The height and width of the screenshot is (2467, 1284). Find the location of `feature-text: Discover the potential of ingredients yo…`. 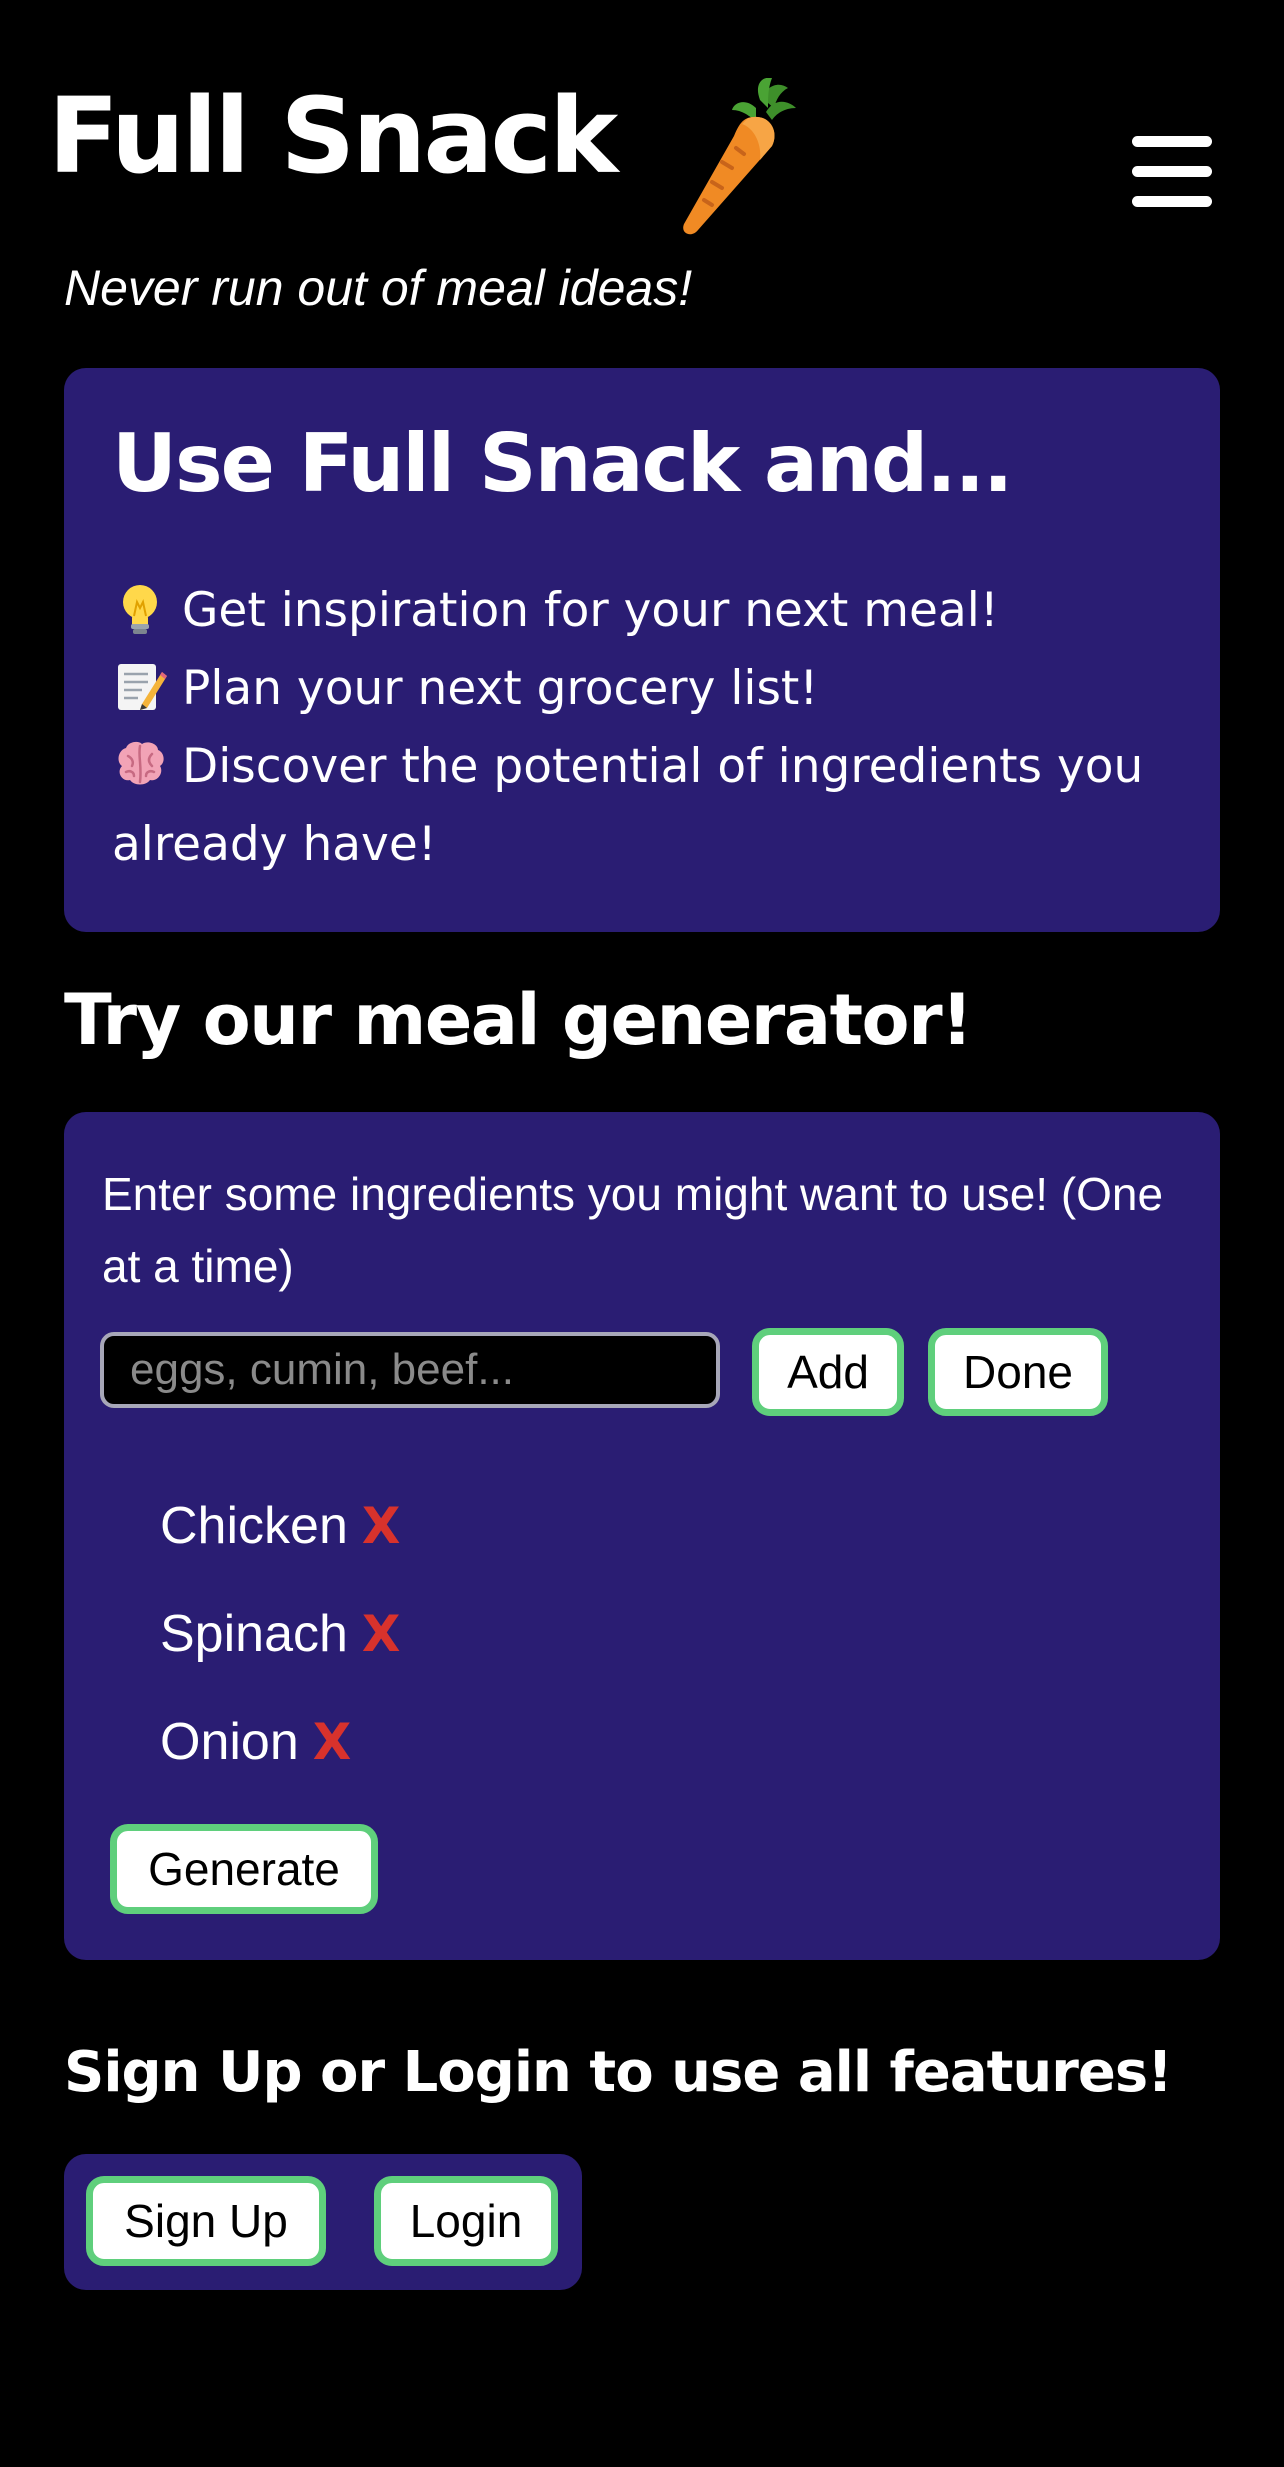

feature-text: Discover the potential of ingredients yo… is located at coordinates (628, 805).